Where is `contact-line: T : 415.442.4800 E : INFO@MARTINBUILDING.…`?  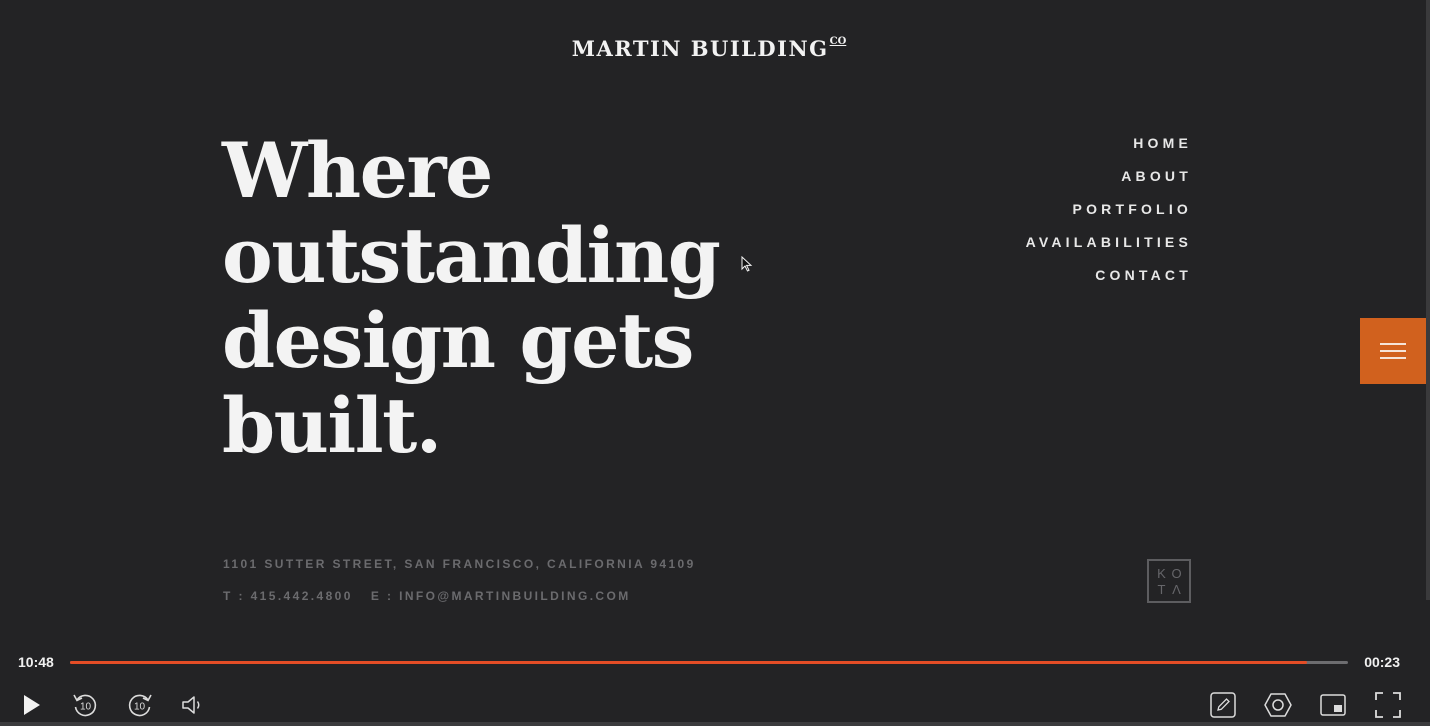
contact-line: T : 415.442.4800 E : INFO@MARTINBUILDING.… is located at coordinates (427, 596).